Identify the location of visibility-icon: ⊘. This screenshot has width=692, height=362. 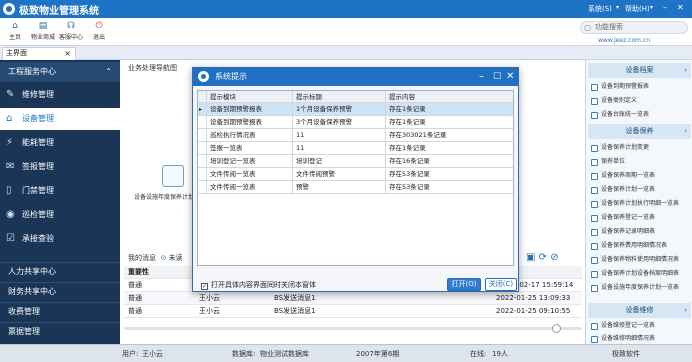
(554, 257).